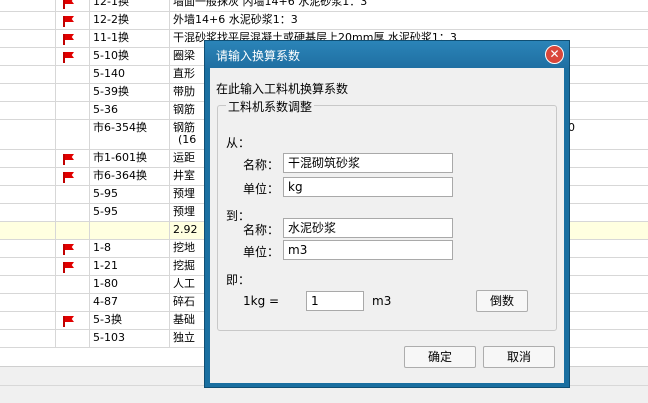 The width and height of the screenshot is (648, 403). What do you see at coordinates (261, 189) in the screenshot?
I see `from-unit-label: 单位：` at bounding box center [261, 189].